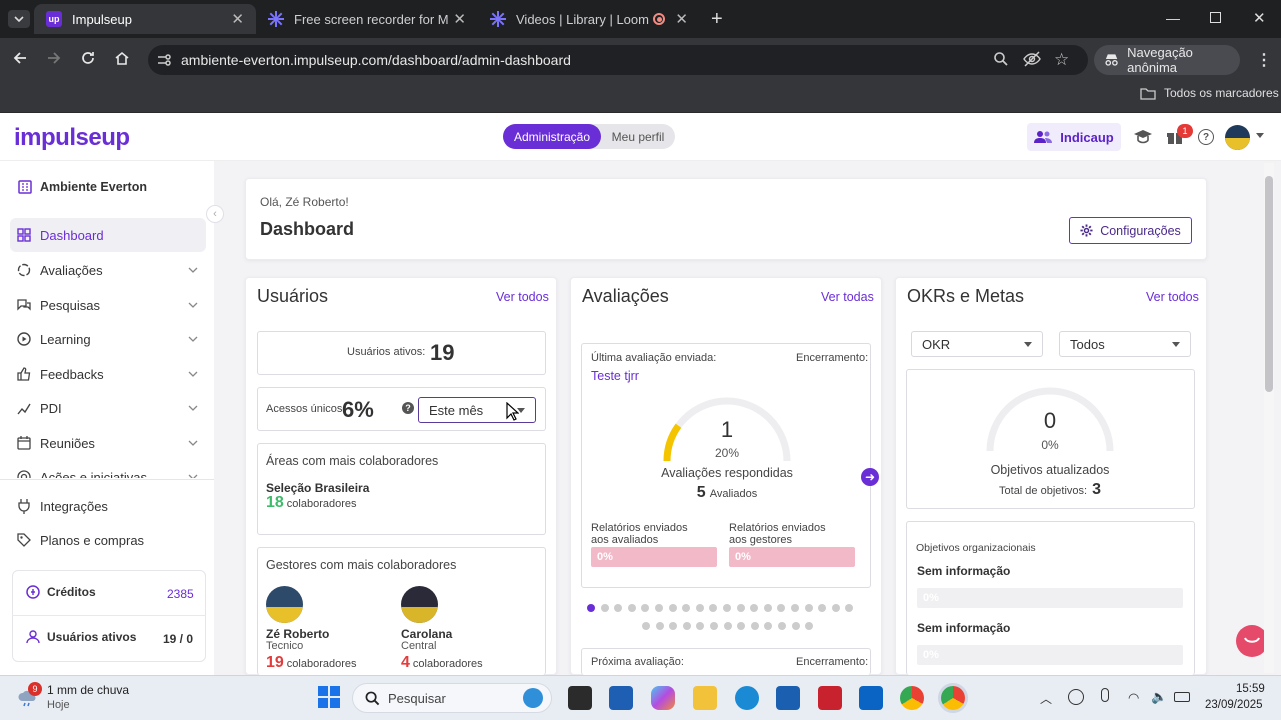 The height and width of the screenshot is (720, 1281). I want to click on site-info-icon, so click(164, 60).